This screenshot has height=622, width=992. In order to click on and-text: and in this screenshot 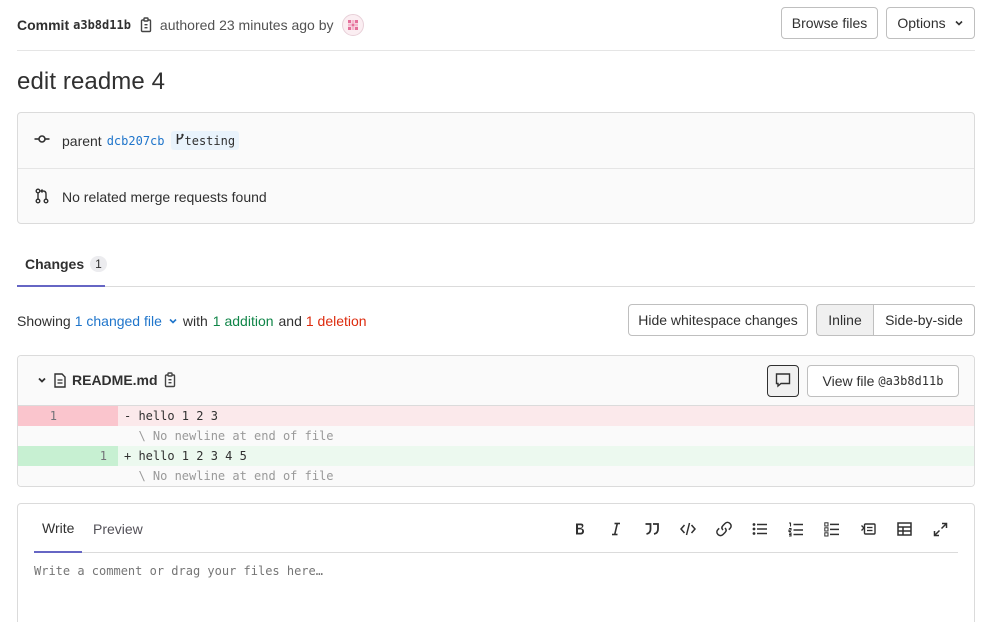, I will do `click(290, 321)`.